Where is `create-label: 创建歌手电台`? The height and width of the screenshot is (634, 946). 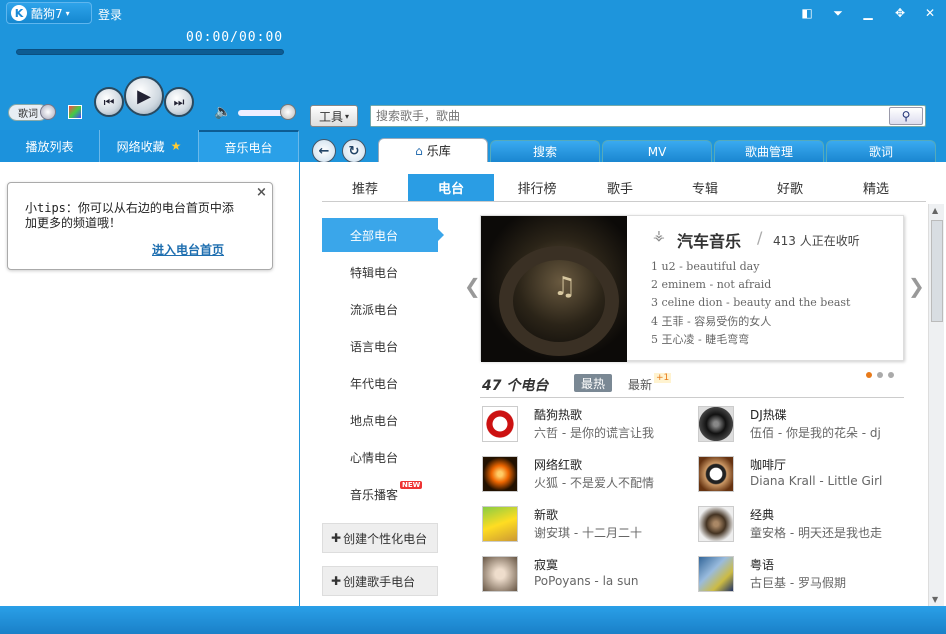 create-label: 创建歌手电台 is located at coordinates (379, 581).